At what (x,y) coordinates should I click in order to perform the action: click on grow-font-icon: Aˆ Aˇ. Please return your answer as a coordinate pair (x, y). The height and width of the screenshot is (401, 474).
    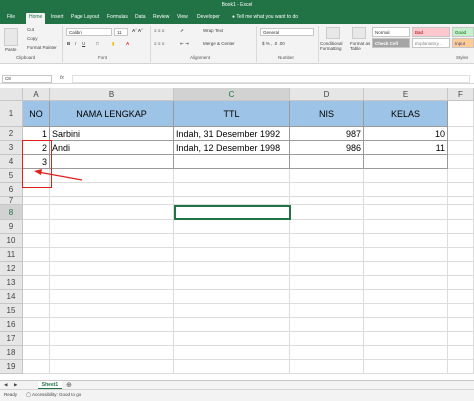
    Looking at the image, I should click on (137, 30).